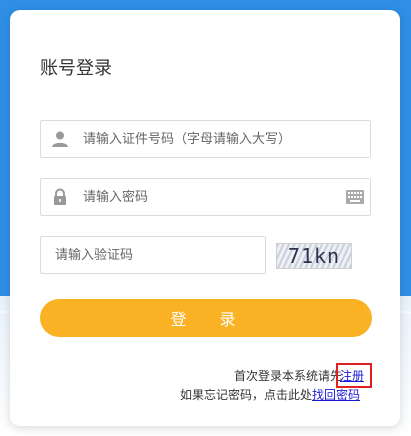 This screenshot has height=436, width=411. I want to click on captcha-image: 71kn, so click(314, 256).